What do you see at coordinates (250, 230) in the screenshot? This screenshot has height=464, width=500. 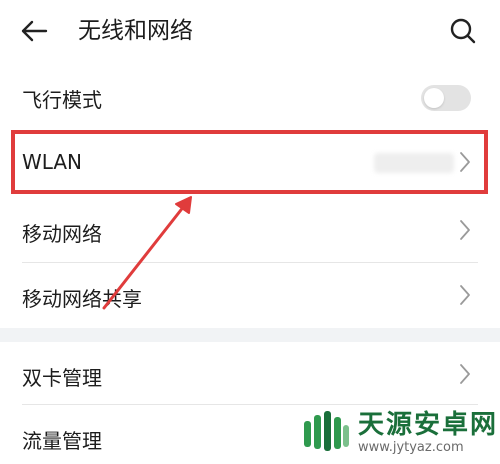 I see `mobile-network-row: 移动网络` at bounding box center [250, 230].